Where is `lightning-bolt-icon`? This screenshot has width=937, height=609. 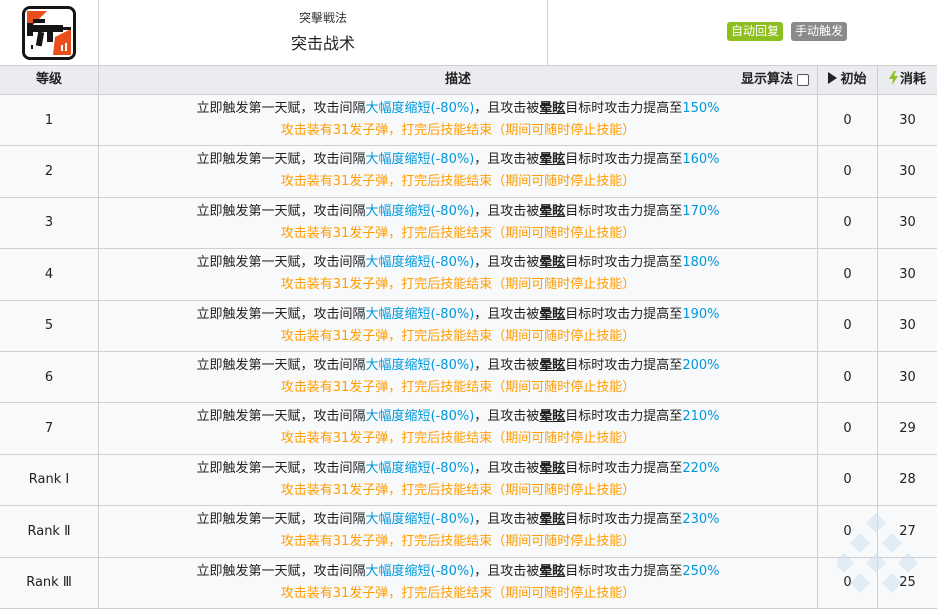
lightning-bolt-icon is located at coordinates (893, 78).